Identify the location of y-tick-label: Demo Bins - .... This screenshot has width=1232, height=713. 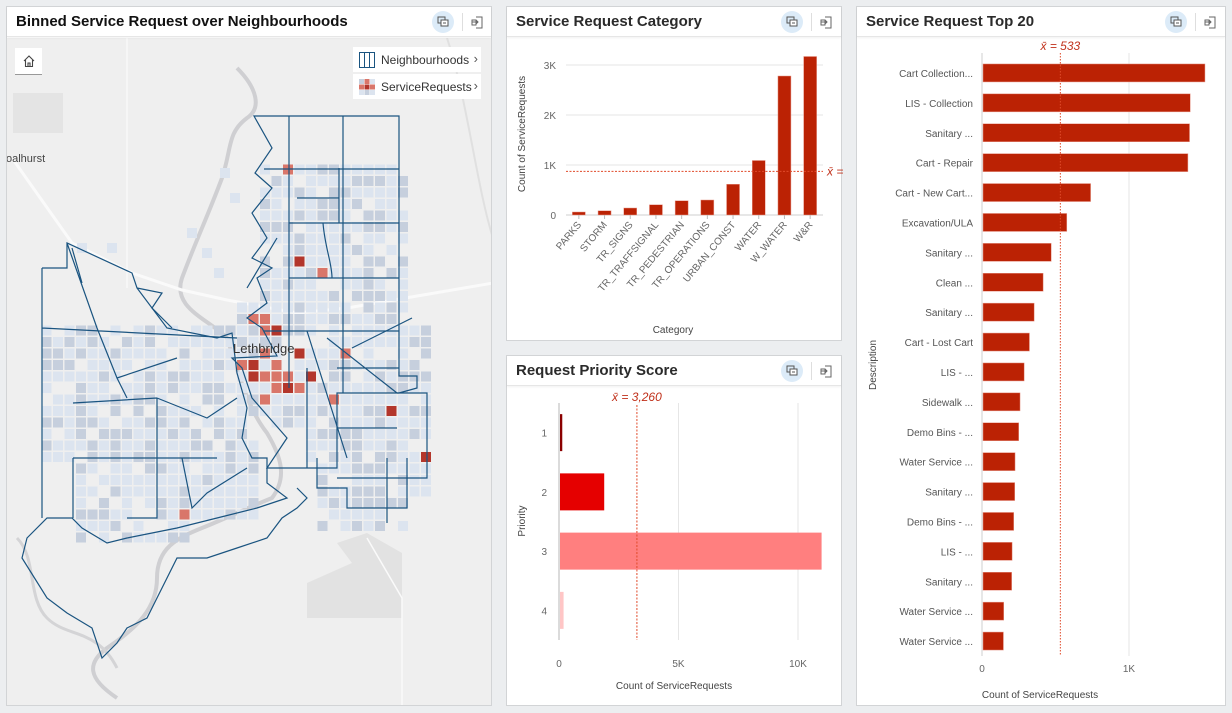
(940, 433).